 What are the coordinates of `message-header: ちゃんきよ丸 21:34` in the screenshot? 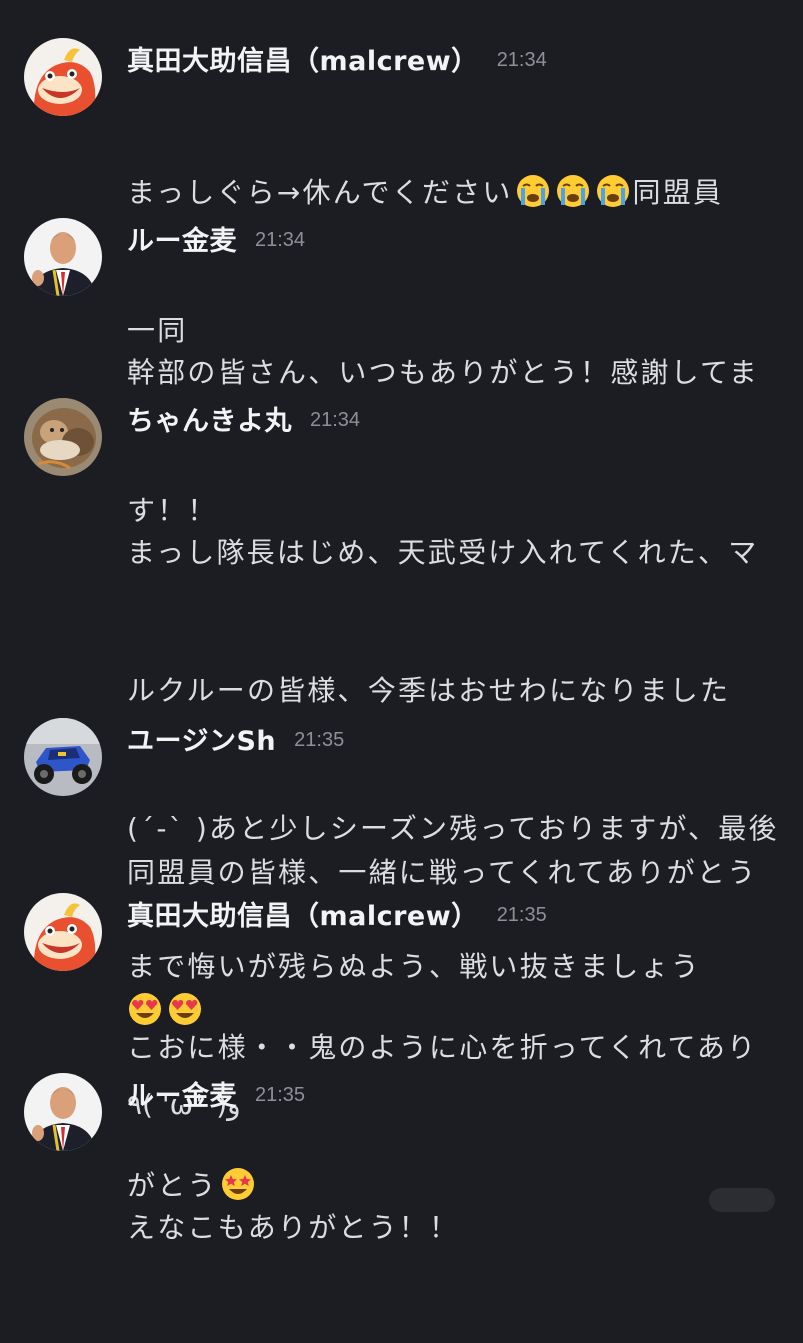 It's located at (243, 418).